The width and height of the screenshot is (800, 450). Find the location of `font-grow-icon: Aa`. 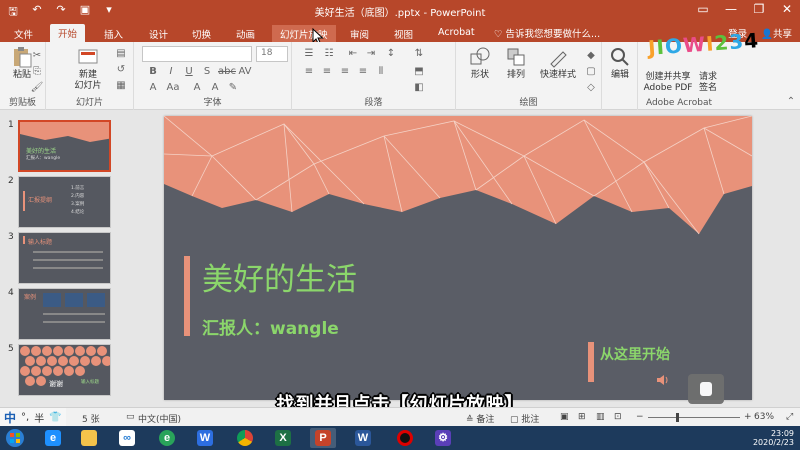

font-grow-icon: Aa is located at coordinates (173, 88).